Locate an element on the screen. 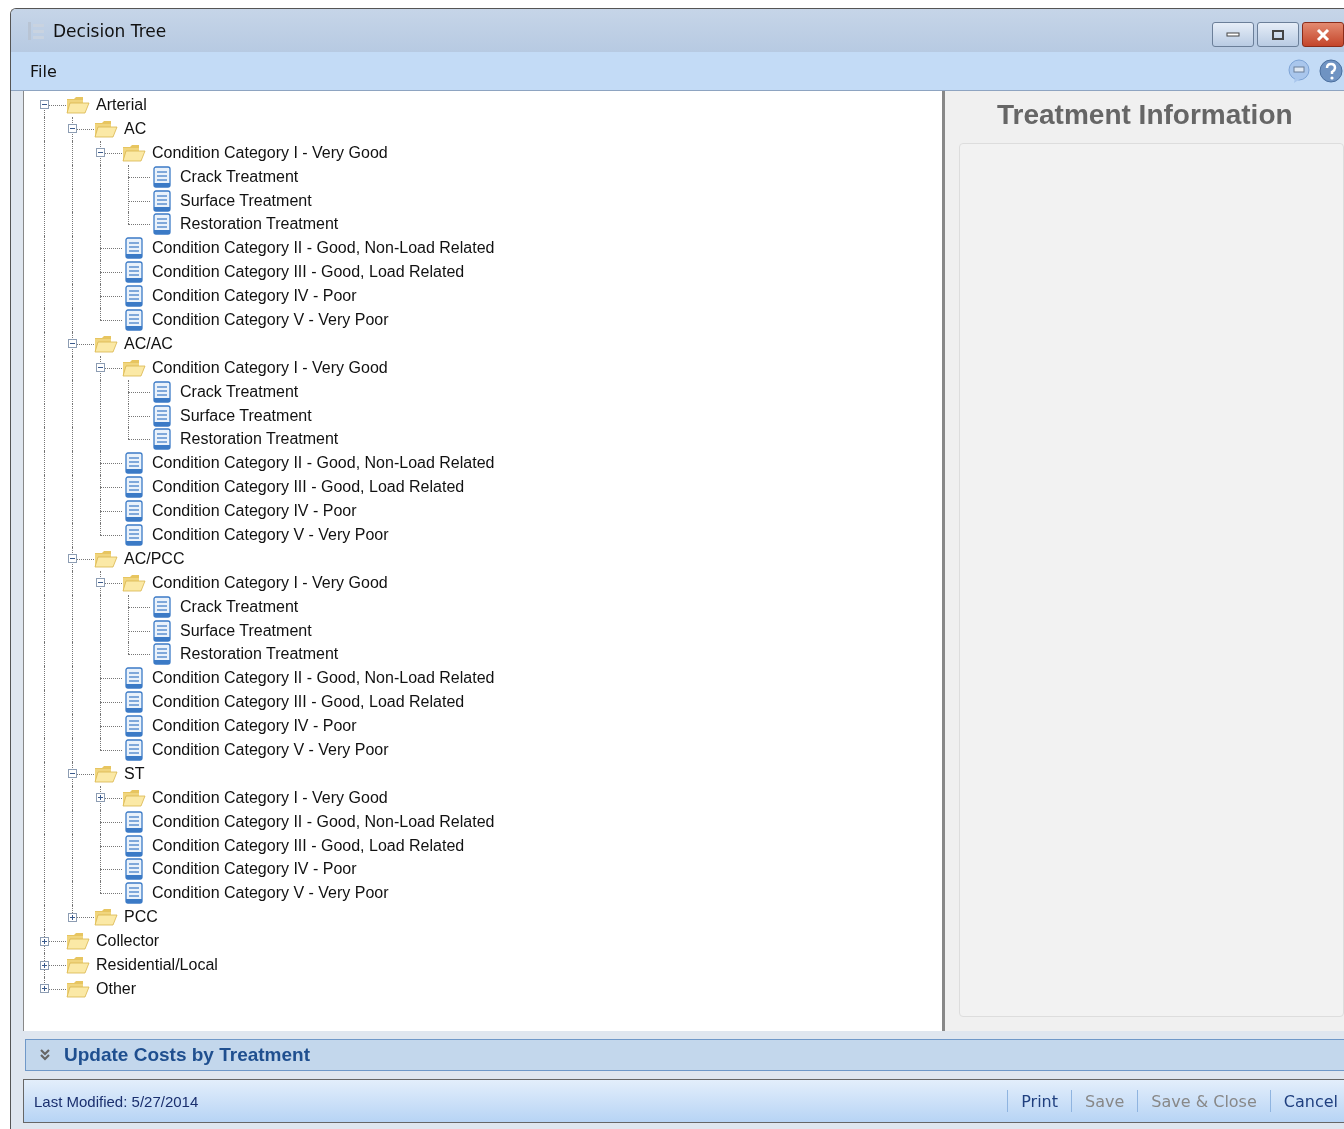 The image size is (1344, 1129). help-icon is located at coordinates (1331, 71).